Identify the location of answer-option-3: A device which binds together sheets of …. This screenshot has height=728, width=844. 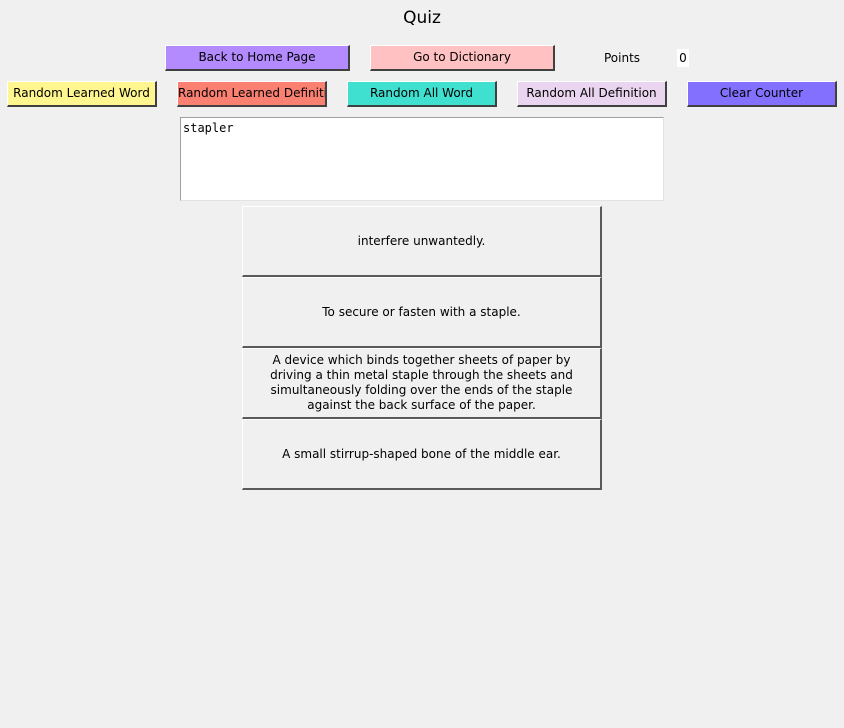
(422, 383).